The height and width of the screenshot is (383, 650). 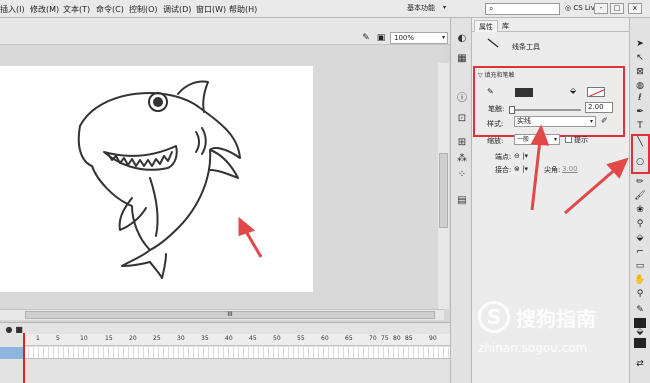 I want to click on sogou-watermark: S 搜狗指南 zhinan.sogou.com, so click(x=553, y=327).